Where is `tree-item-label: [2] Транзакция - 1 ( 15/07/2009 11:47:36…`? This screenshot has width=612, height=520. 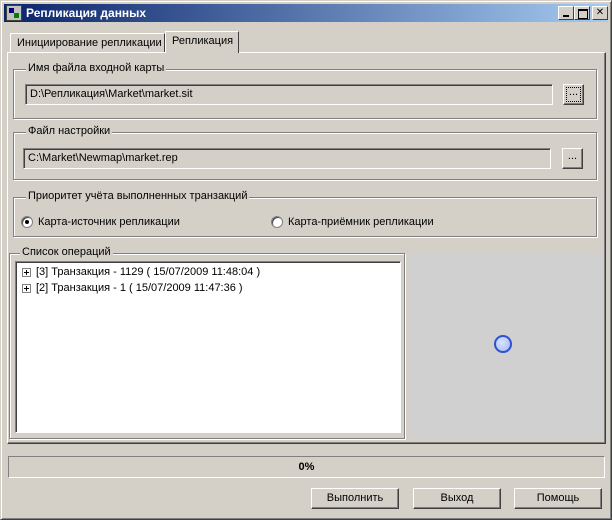 tree-item-label: [2] Транзакция - 1 ( 15/07/2009 11:47:36… is located at coordinates (139, 288).